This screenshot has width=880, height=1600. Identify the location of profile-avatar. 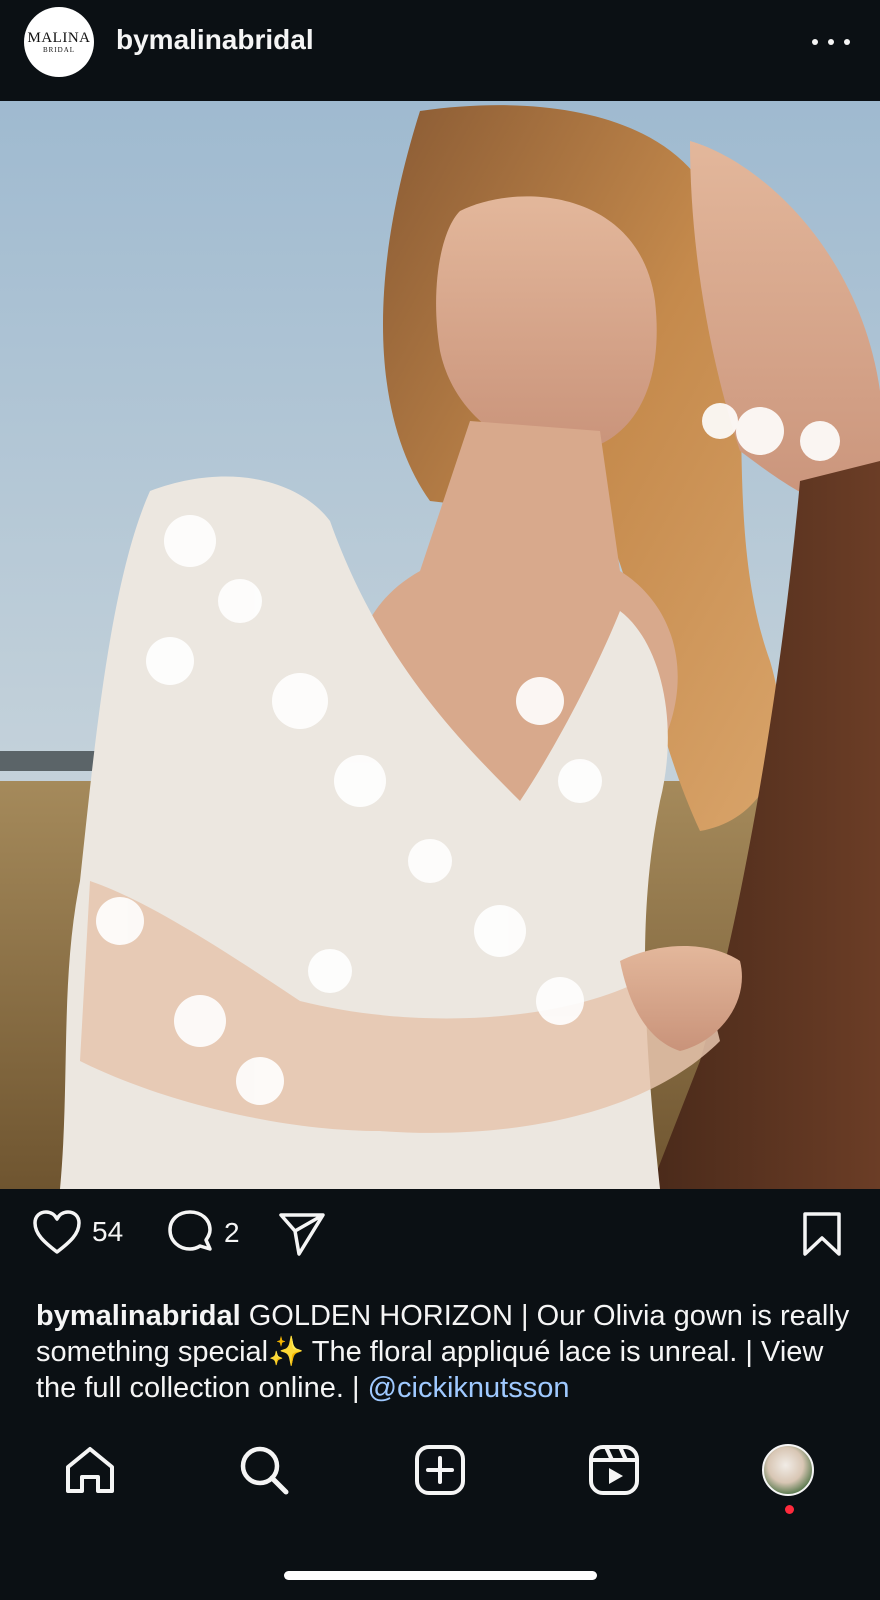
(788, 1470).